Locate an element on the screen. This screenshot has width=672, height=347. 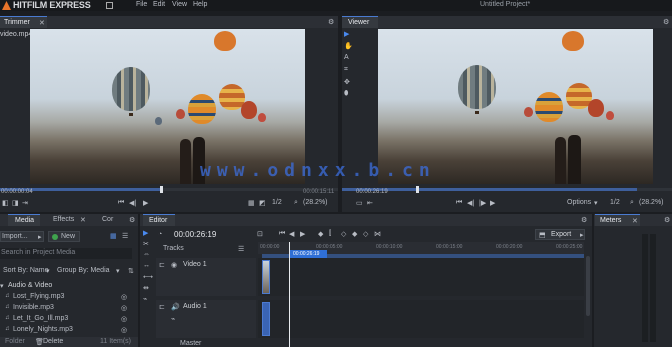
video-clip is located at coordinates (266, 277).